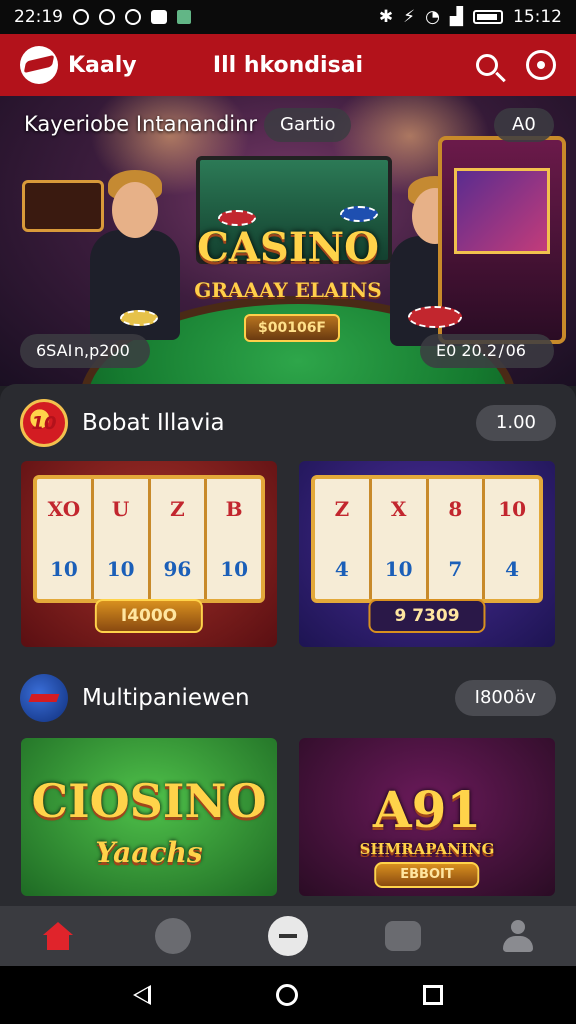 Image resolution: width=576 pixels, height=1024 pixels. What do you see at coordinates (149, 801) in the screenshot?
I see `card-title: CIOSINO` at bounding box center [149, 801].